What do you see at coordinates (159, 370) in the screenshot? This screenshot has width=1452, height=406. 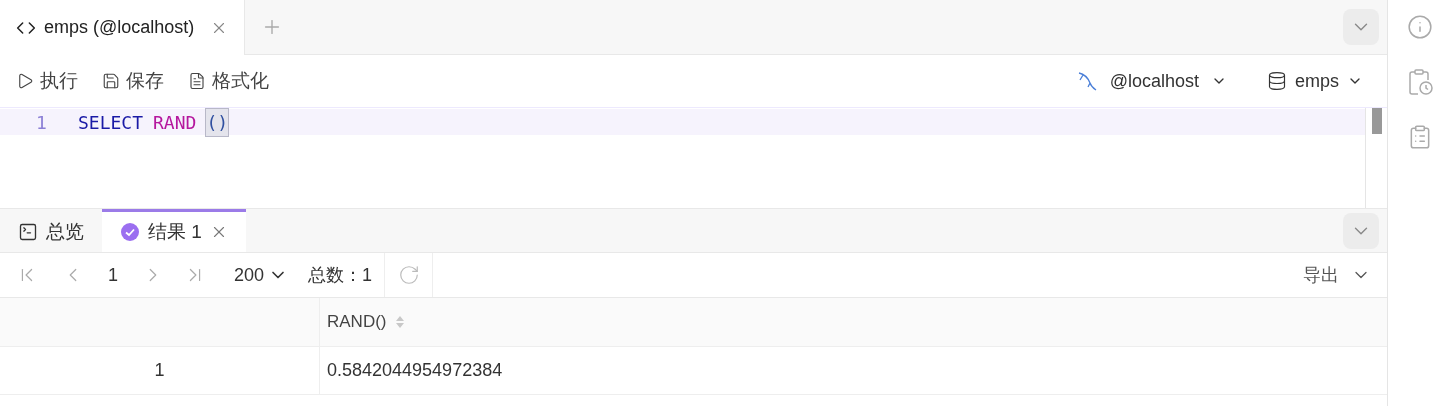 I see `row-number: 1` at bounding box center [159, 370].